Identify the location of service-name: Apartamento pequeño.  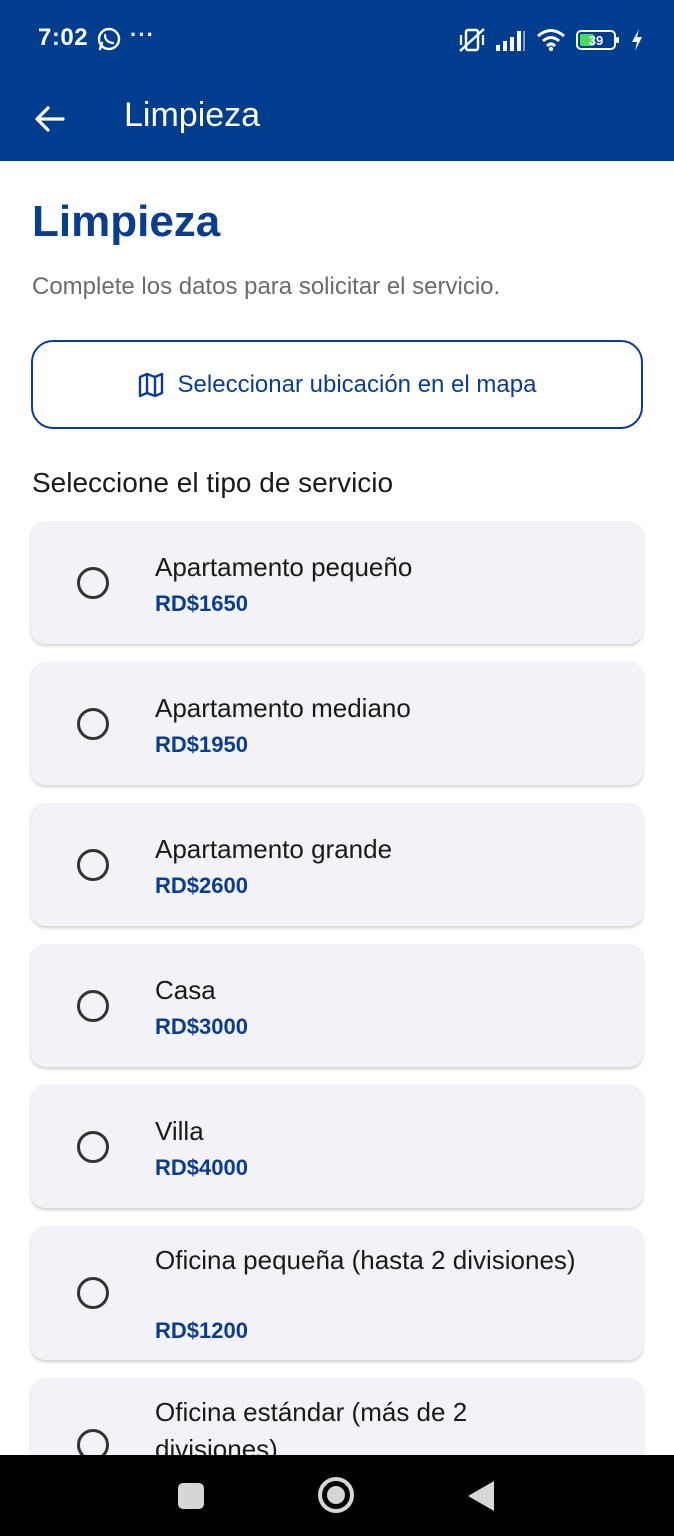
(284, 567).